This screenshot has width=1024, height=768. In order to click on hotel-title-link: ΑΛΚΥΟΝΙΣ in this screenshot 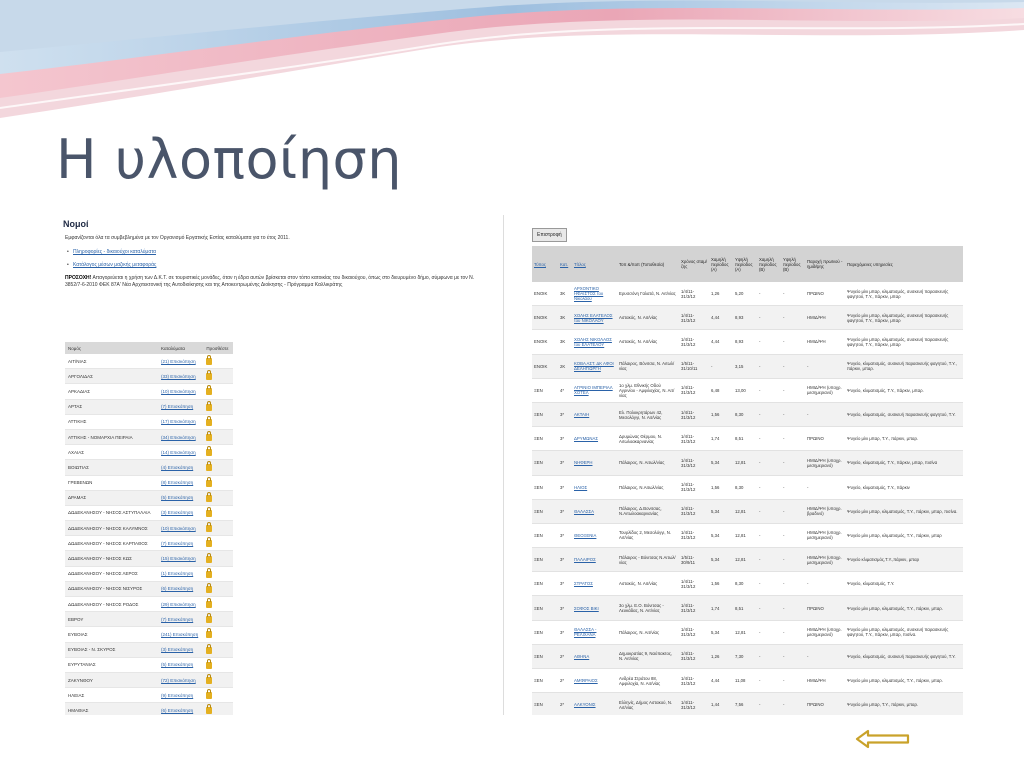, I will do `click(594, 703)`.